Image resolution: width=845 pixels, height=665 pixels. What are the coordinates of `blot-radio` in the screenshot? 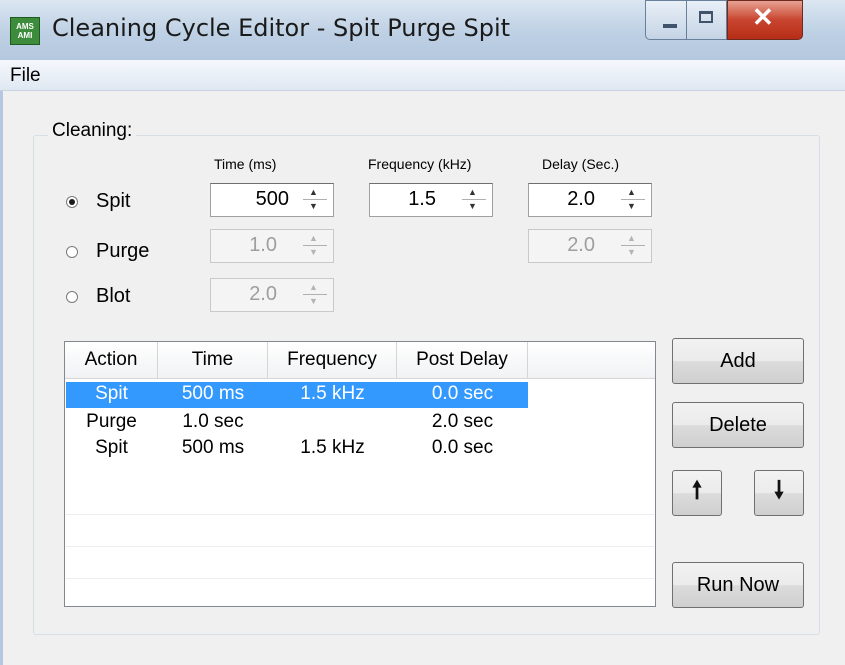 It's located at (72, 297).